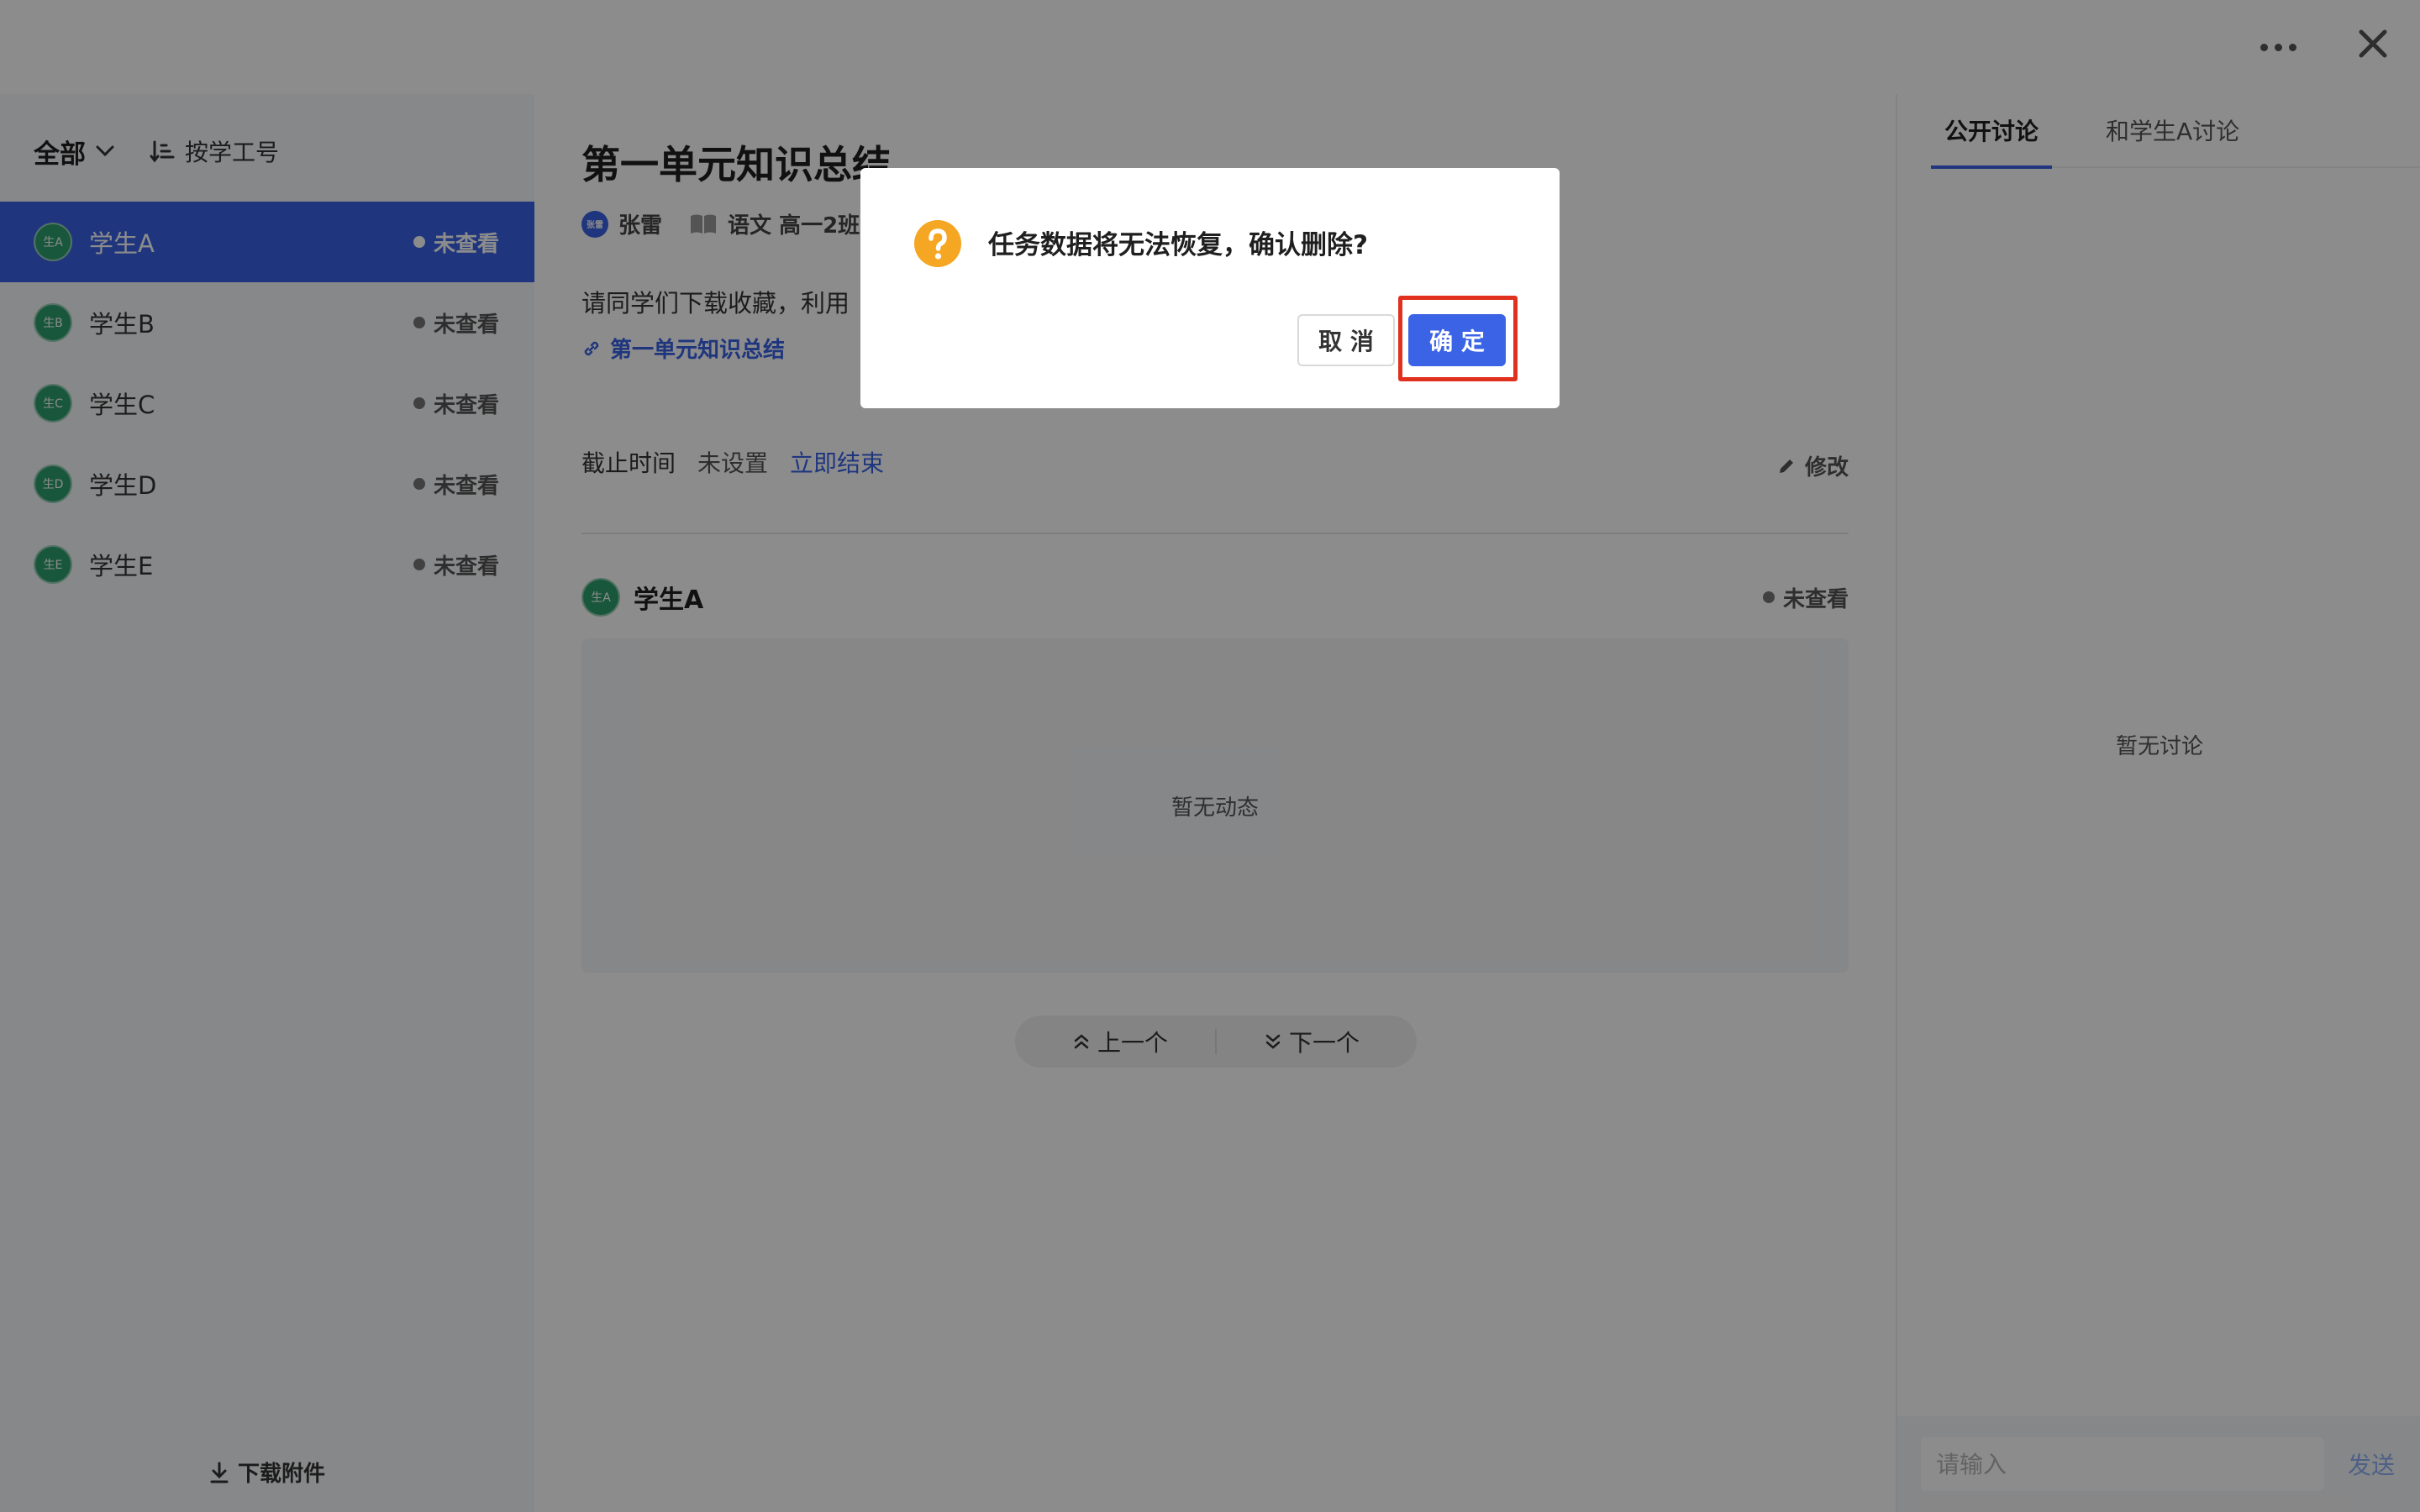 This screenshot has height=1512, width=2420. What do you see at coordinates (1346, 340) in the screenshot?
I see `cancel-button: 取 消` at bounding box center [1346, 340].